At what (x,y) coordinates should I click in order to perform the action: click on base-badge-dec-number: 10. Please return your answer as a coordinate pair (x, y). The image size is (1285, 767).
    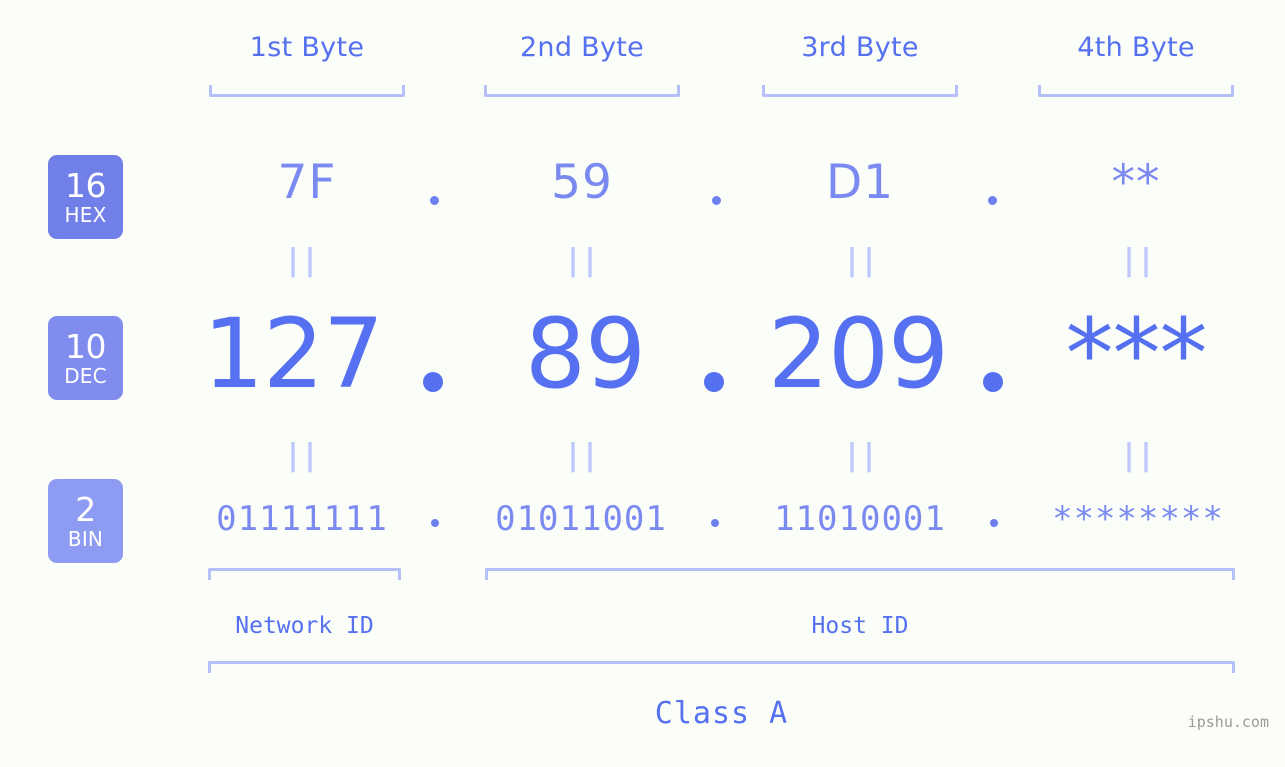
    Looking at the image, I should click on (86, 346).